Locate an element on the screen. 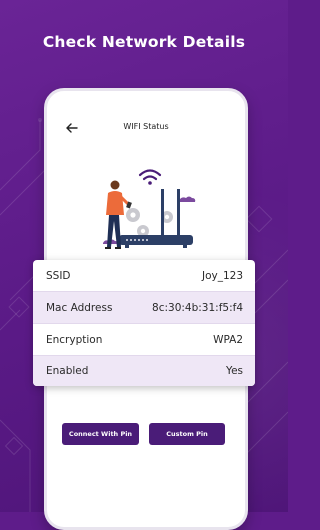  detail-label: Mac Address is located at coordinates (79, 307).